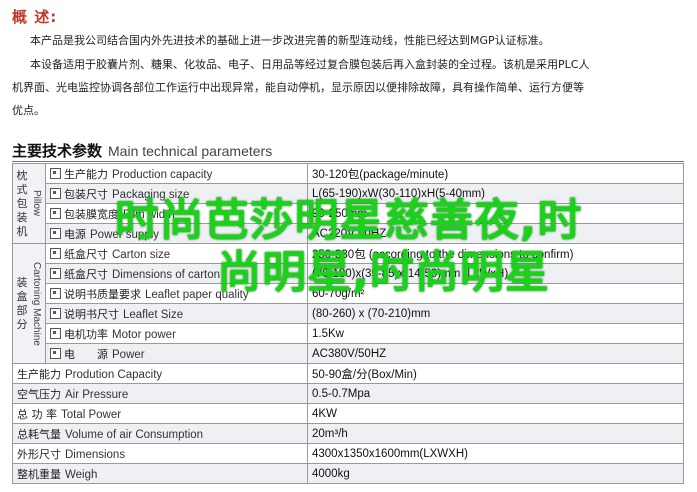  What do you see at coordinates (86, 194) in the screenshot?
I see `row-name-cn: 包装尺寸` at bounding box center [86, 194].